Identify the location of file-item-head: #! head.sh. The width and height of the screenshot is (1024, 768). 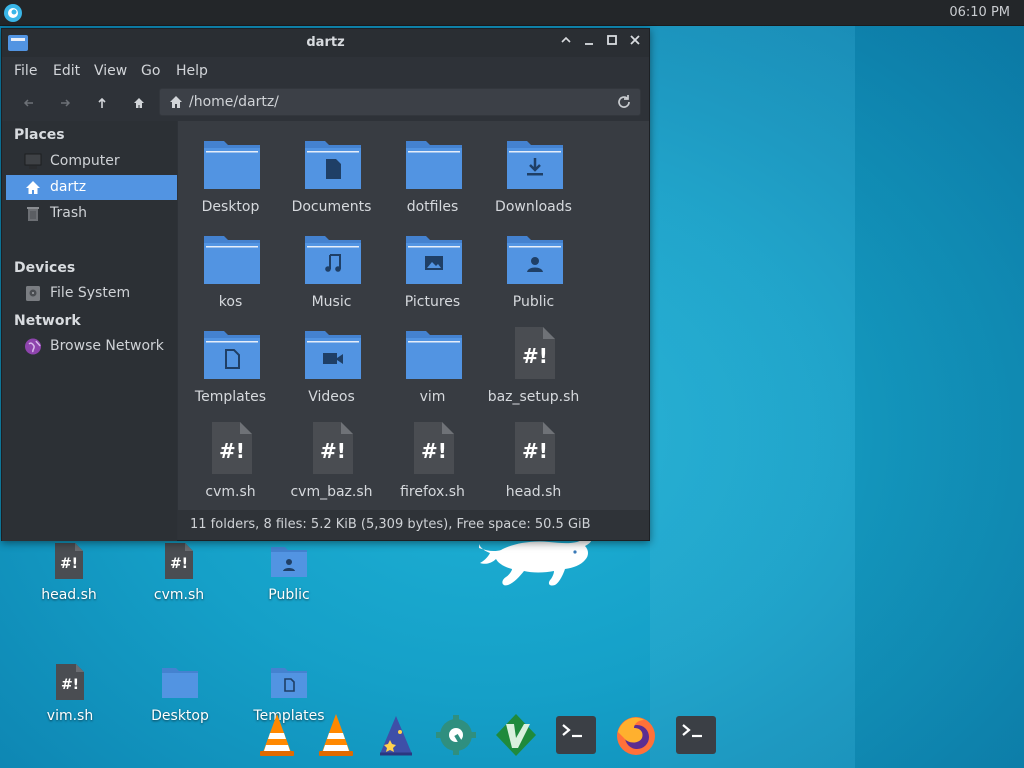
(533, 458).